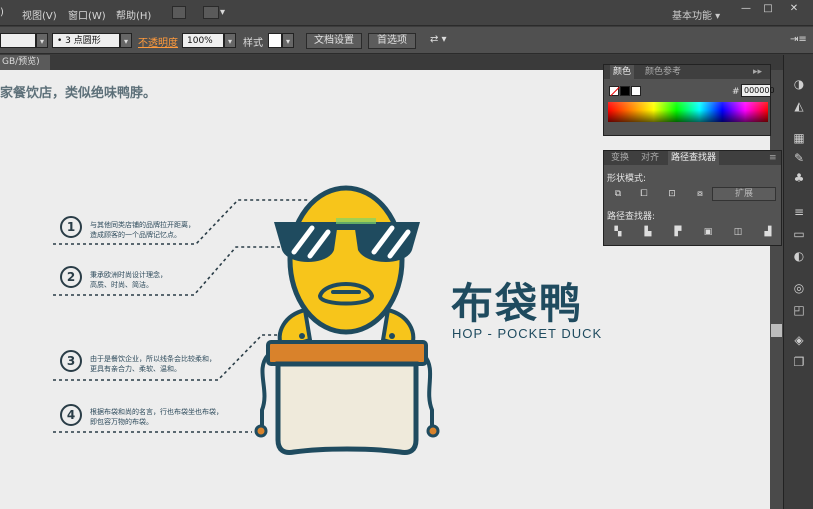 The height and width of the screenshot is (509, 813). I want to click on appearance-icon: ◎, so click(799, 288).